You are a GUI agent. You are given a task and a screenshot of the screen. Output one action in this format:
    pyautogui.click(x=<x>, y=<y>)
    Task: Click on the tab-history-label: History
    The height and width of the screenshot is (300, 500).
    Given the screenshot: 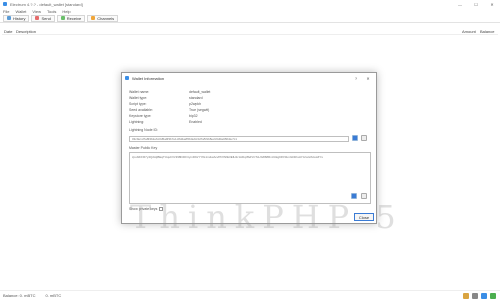 What is the action you would take?
    pyautogui.click(x=19, y=18)
    